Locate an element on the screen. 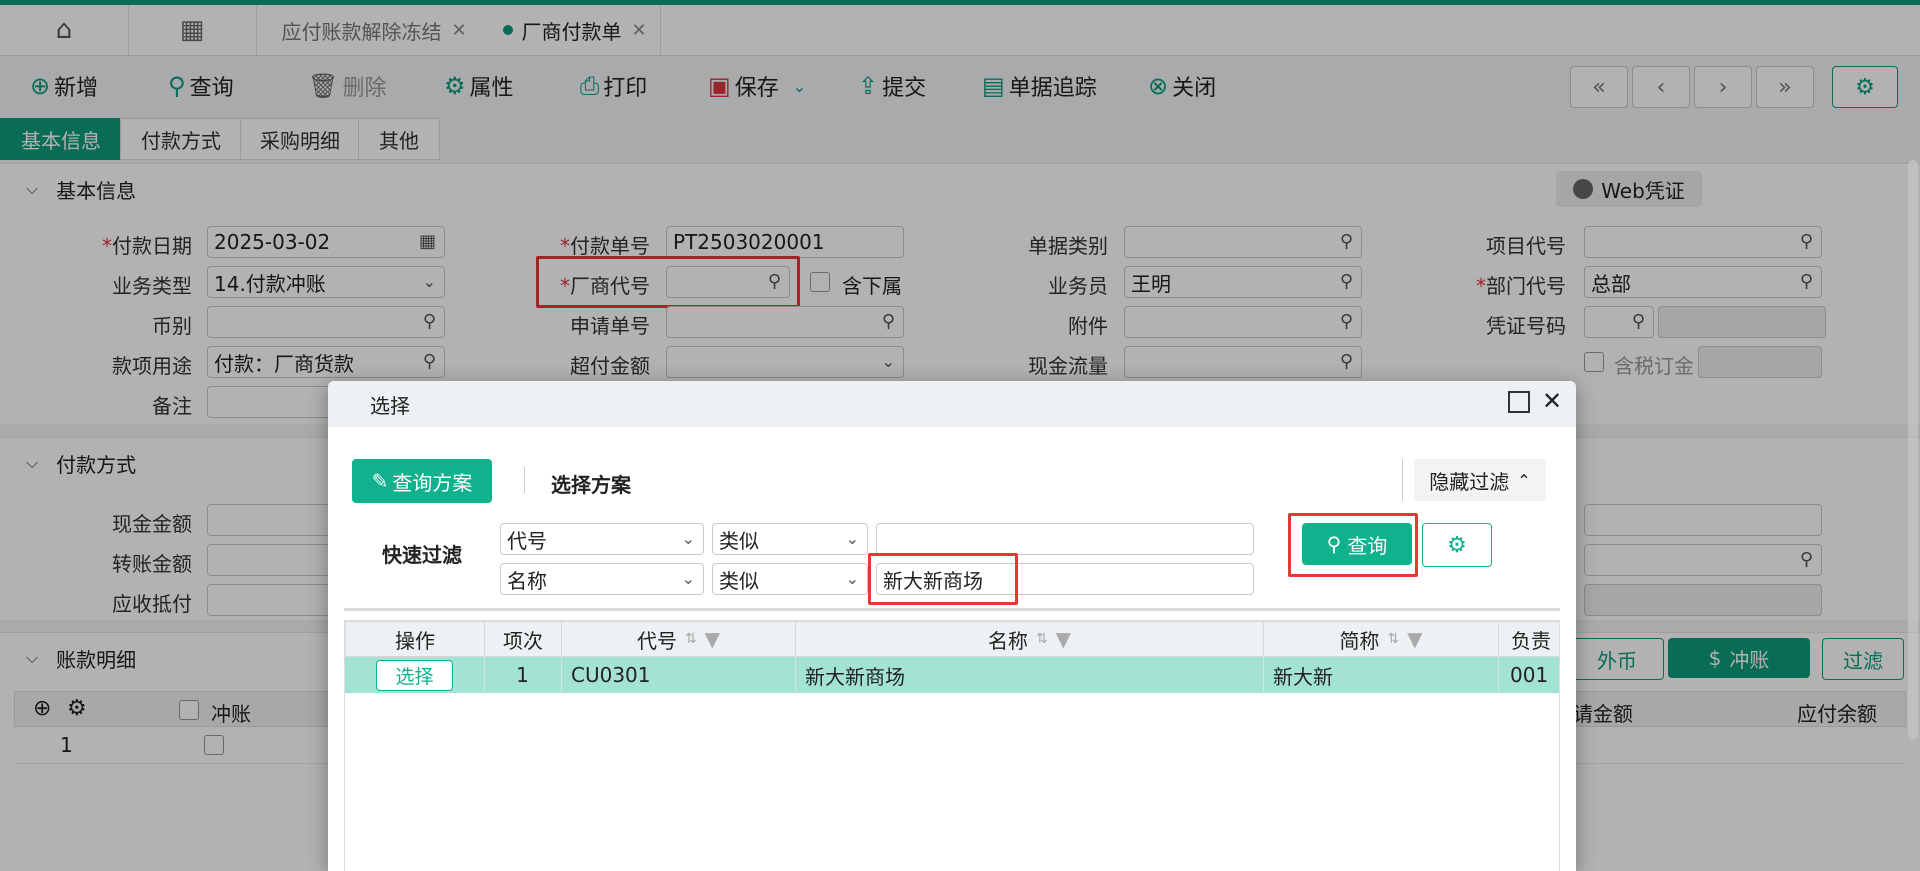 This screenshot has width=1920, height=871. select-row-button: 选择 is located at coordinates (414, 675).